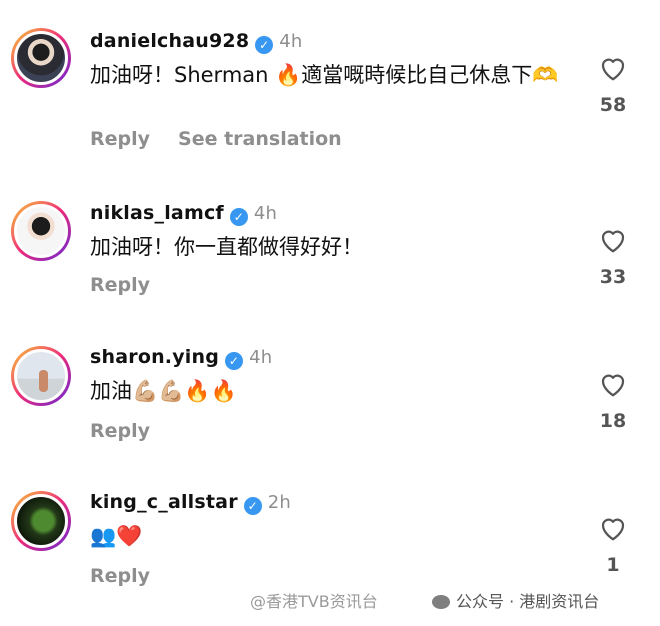 Image resolution: width=660 pixels, height=626 pixels. Describe the element at coordinates (613, 105) in the screenshot. I see `like-count: 58` at that location.